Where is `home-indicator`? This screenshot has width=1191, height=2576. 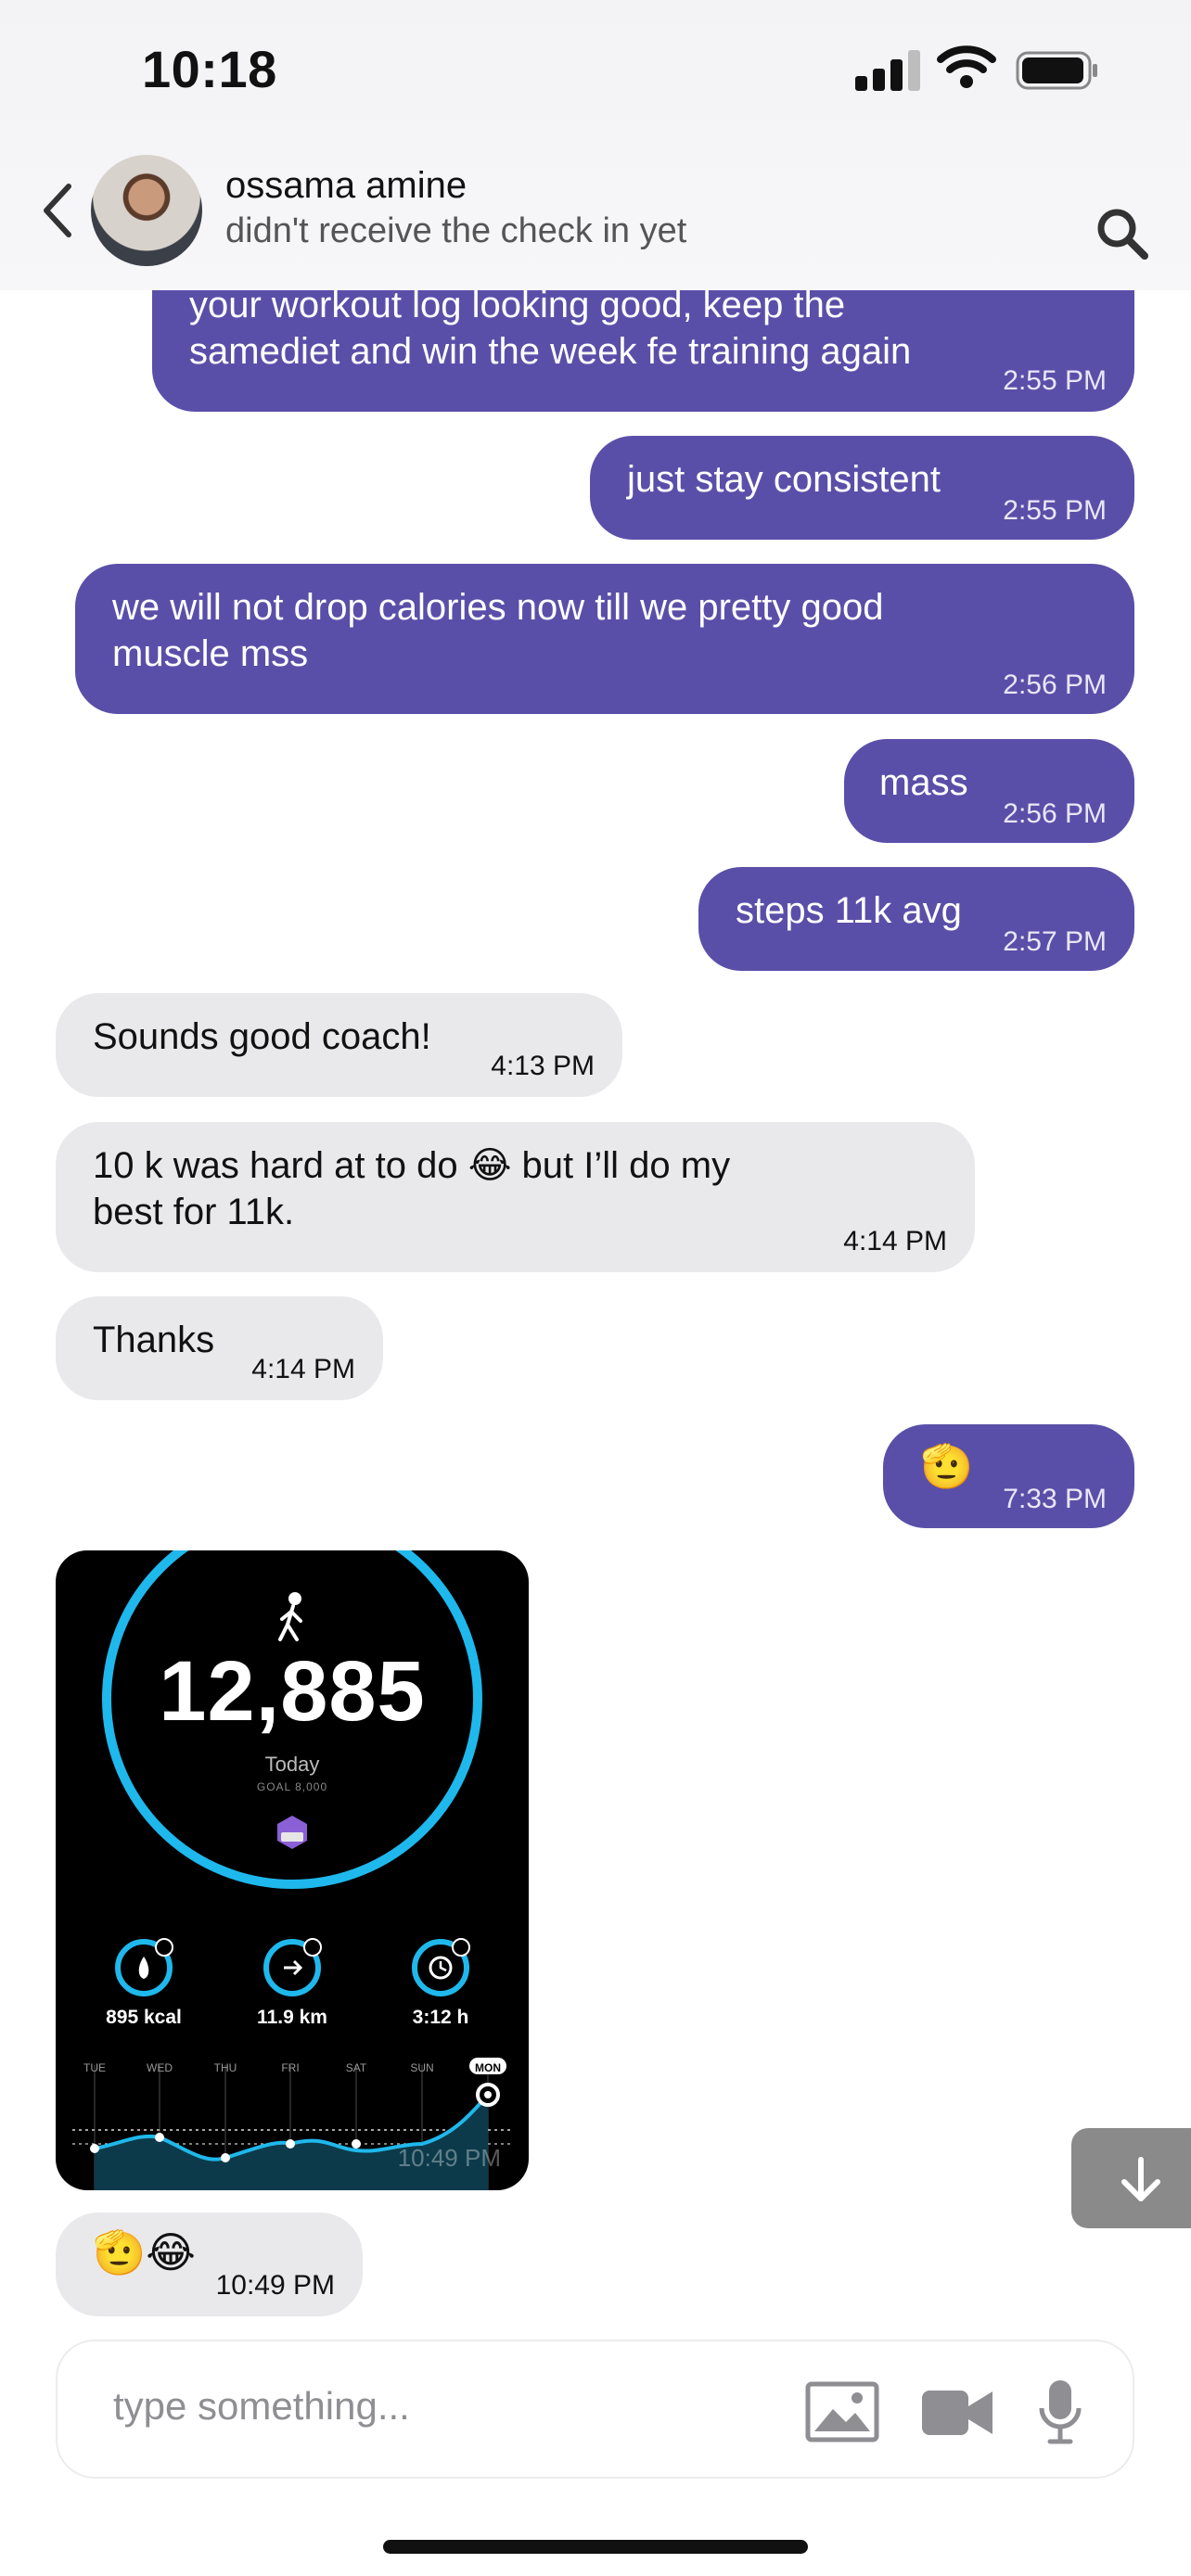
home-indicator is located at coordinates (595, 2547).